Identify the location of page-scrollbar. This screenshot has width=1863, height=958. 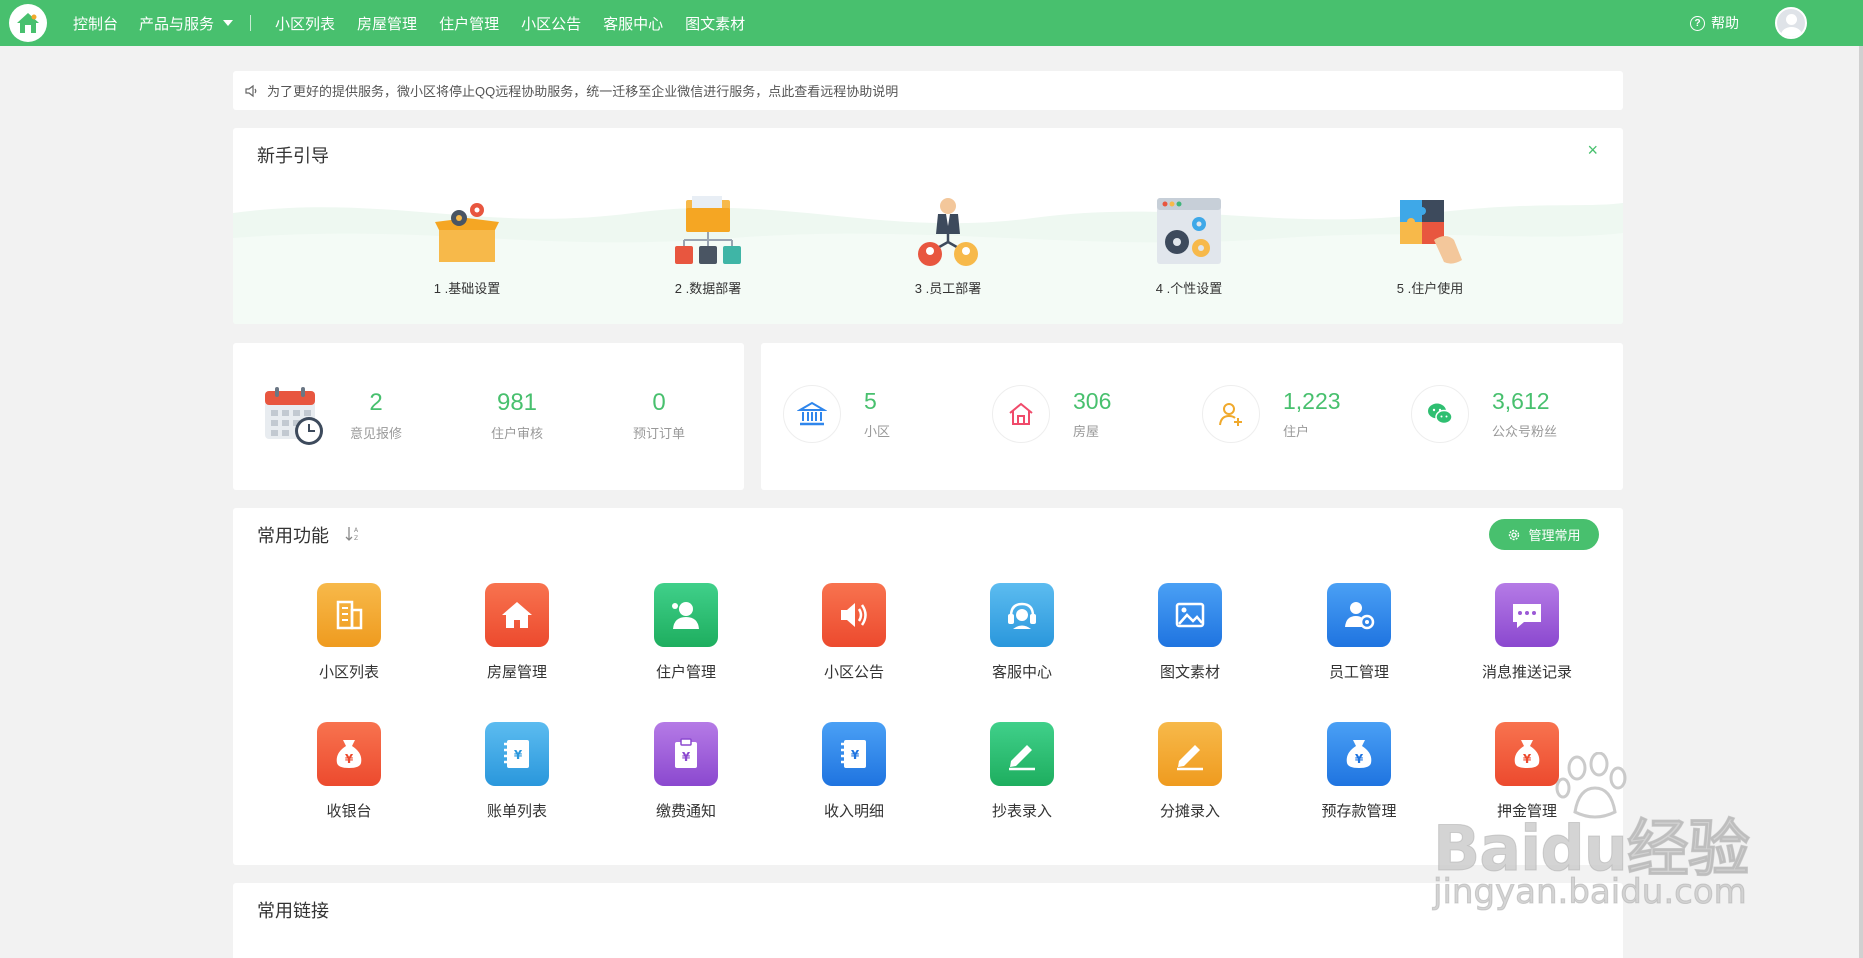
(1861, 502).